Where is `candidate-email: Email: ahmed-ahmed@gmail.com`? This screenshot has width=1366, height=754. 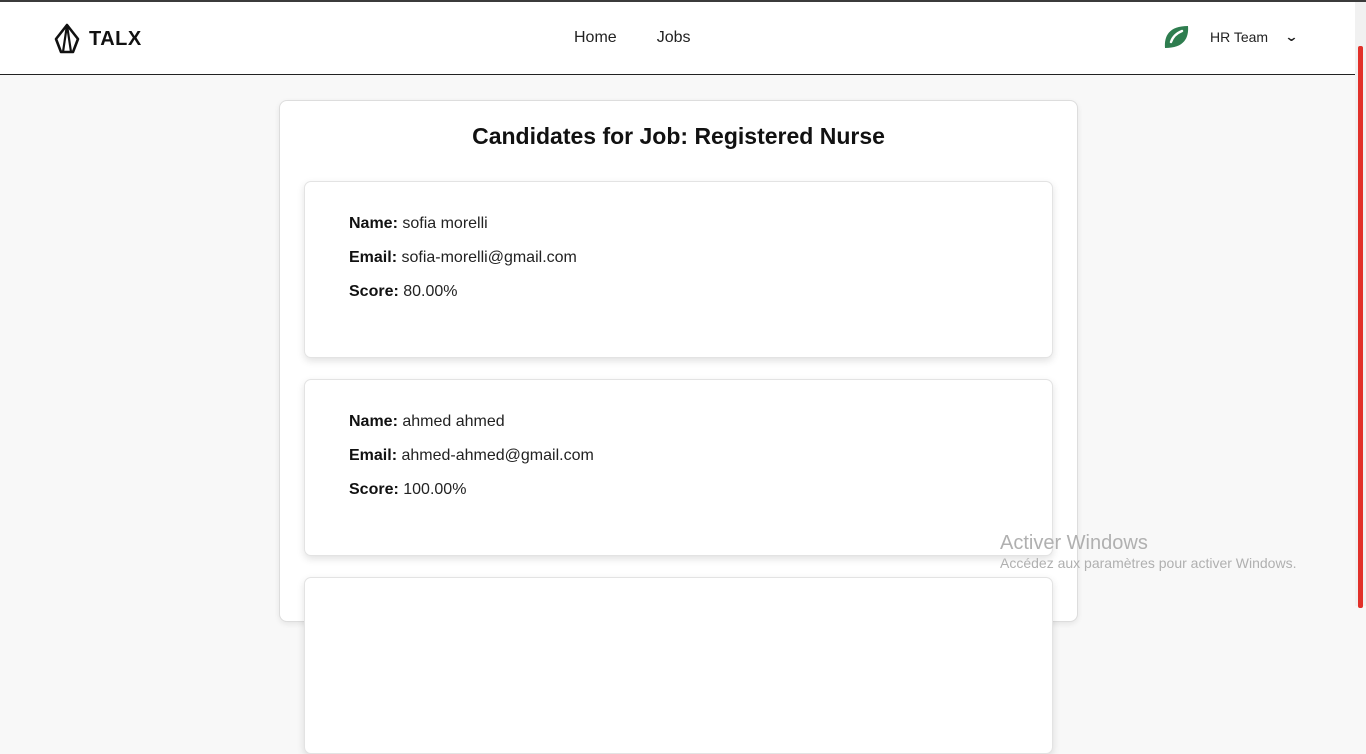
candidate-email: Email: ahmed-ahmed@gmail.com is located at coordinates (471, 456).